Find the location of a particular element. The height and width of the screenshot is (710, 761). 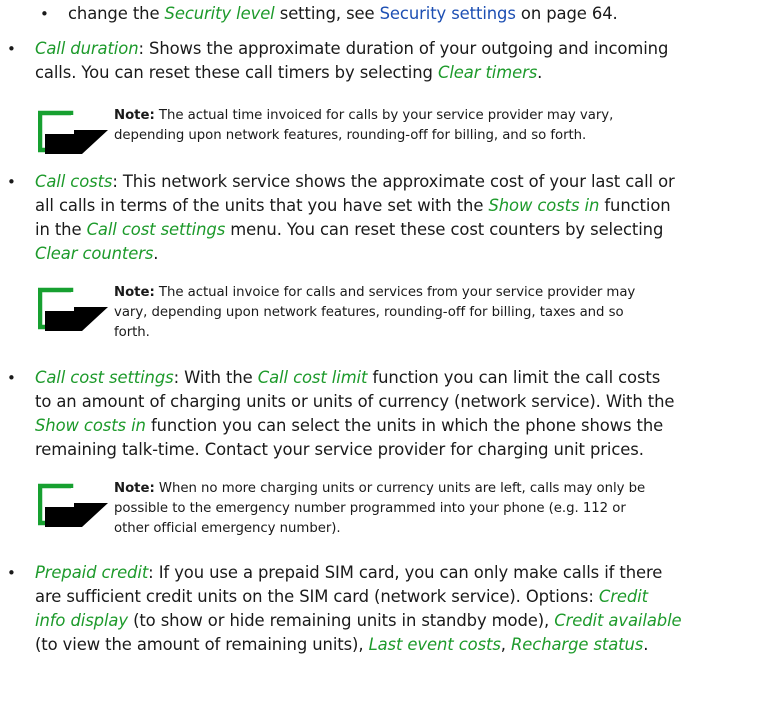

term-clear-counters: Clear counters is located at coordinates (94, 253).